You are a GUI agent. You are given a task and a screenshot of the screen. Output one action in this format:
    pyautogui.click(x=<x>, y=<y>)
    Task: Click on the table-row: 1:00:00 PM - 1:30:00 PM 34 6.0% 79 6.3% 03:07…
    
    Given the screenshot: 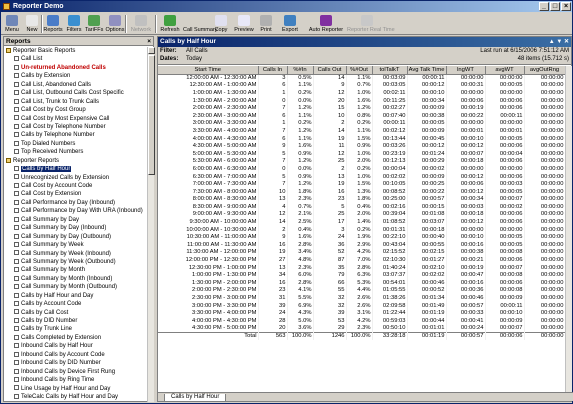 What is the action you would take?
    pyautogui.click(x=361, y=275)
    